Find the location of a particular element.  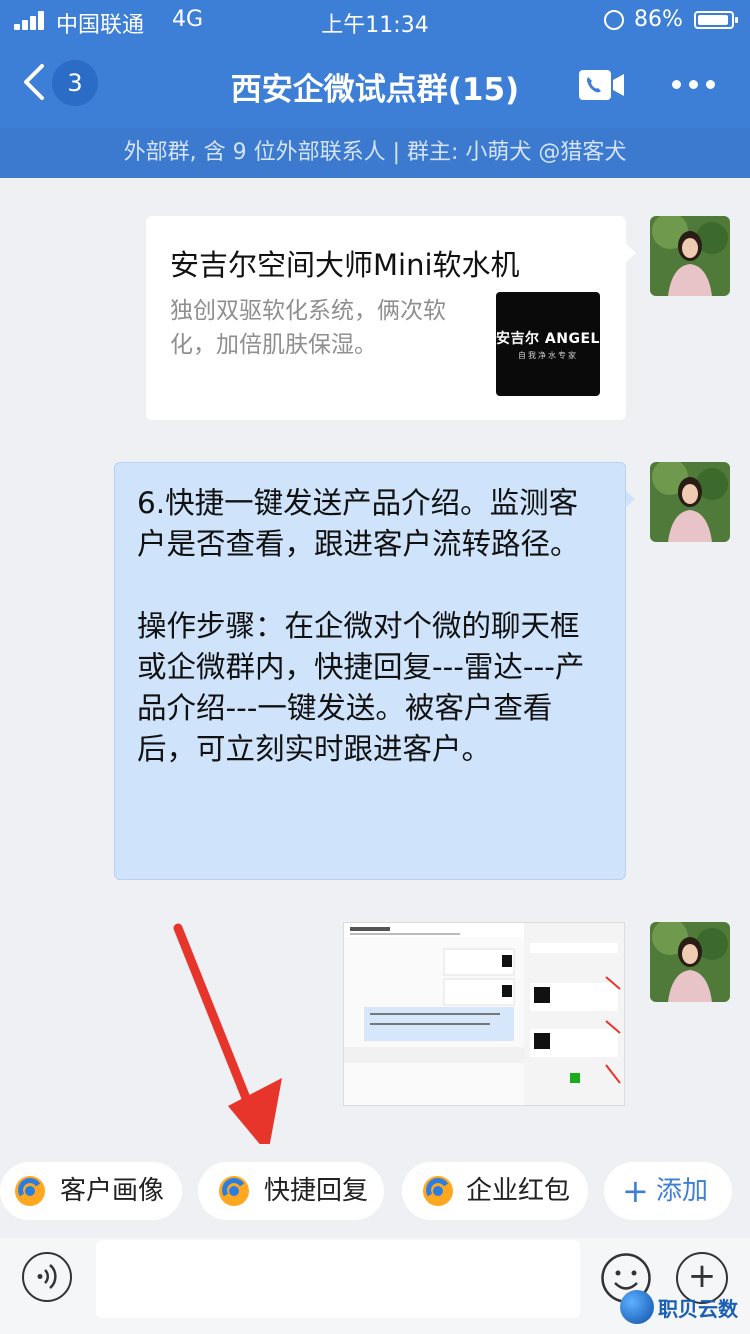

top-bar: 中国联通 4G 上午11:34 86% 3 西安企微试点群(15) is located at coordinates (375, 64).